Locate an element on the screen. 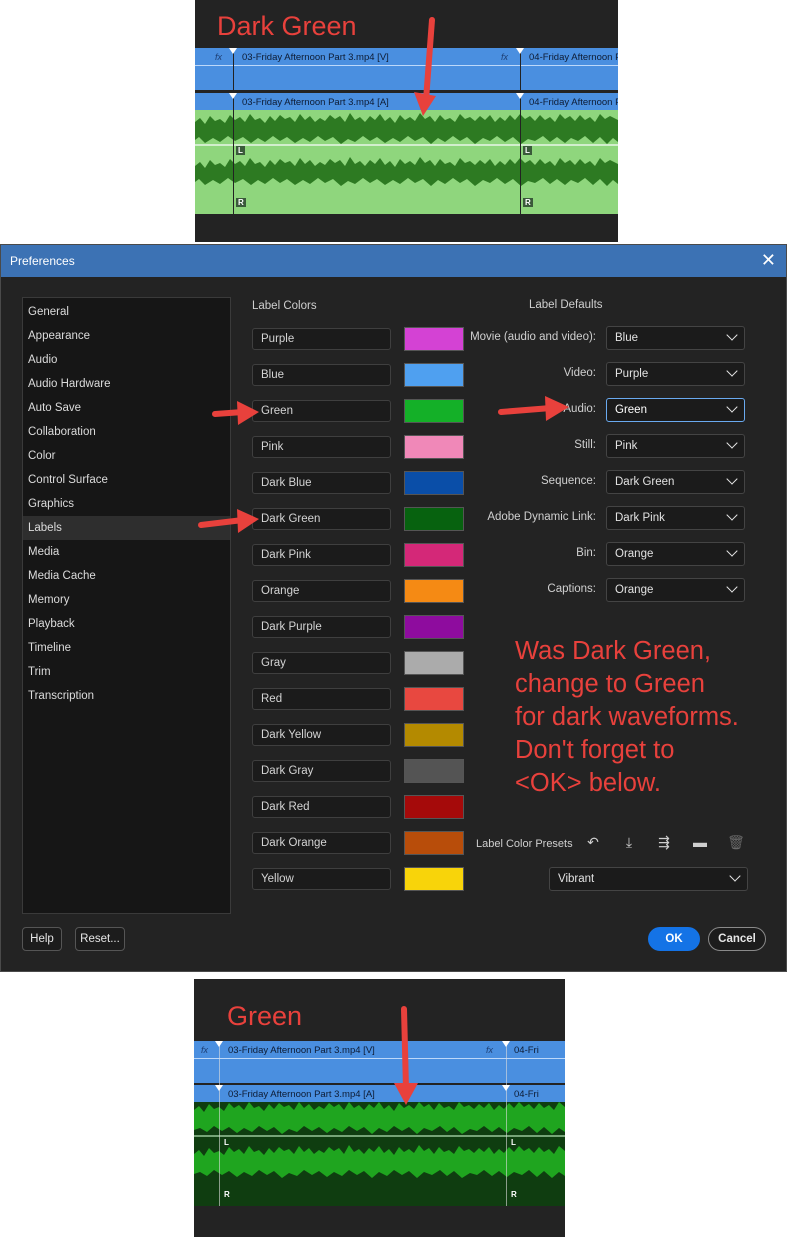 The image size is (787, 1237). video-clip-name: 04-Friday Afternoon P is located at coordinates (573, 57).